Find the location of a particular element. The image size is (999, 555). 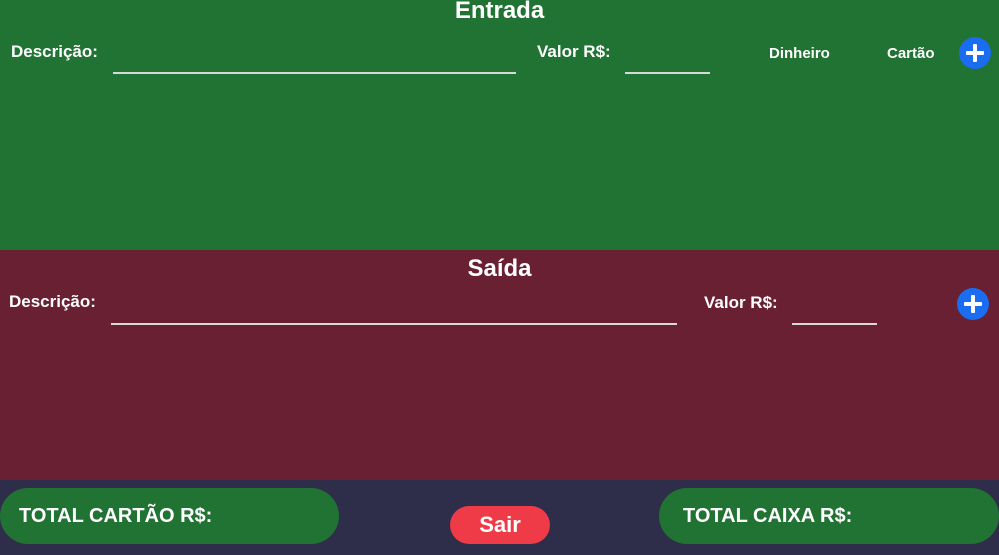

entrada-value-input is located at coordinates (667, 61).